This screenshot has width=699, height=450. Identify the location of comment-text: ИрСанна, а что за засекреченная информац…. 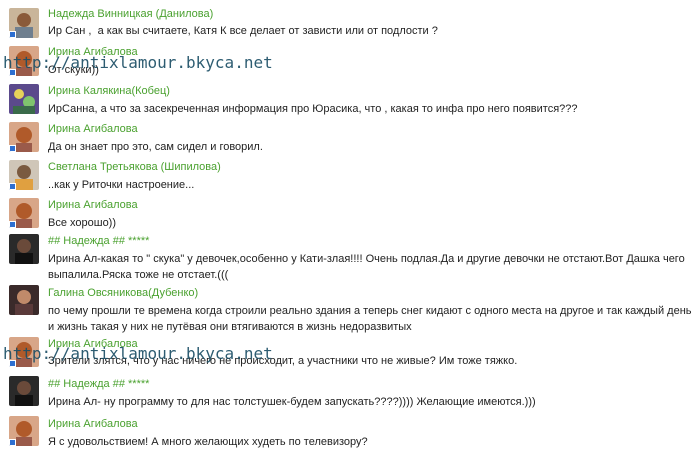
(313, 109).